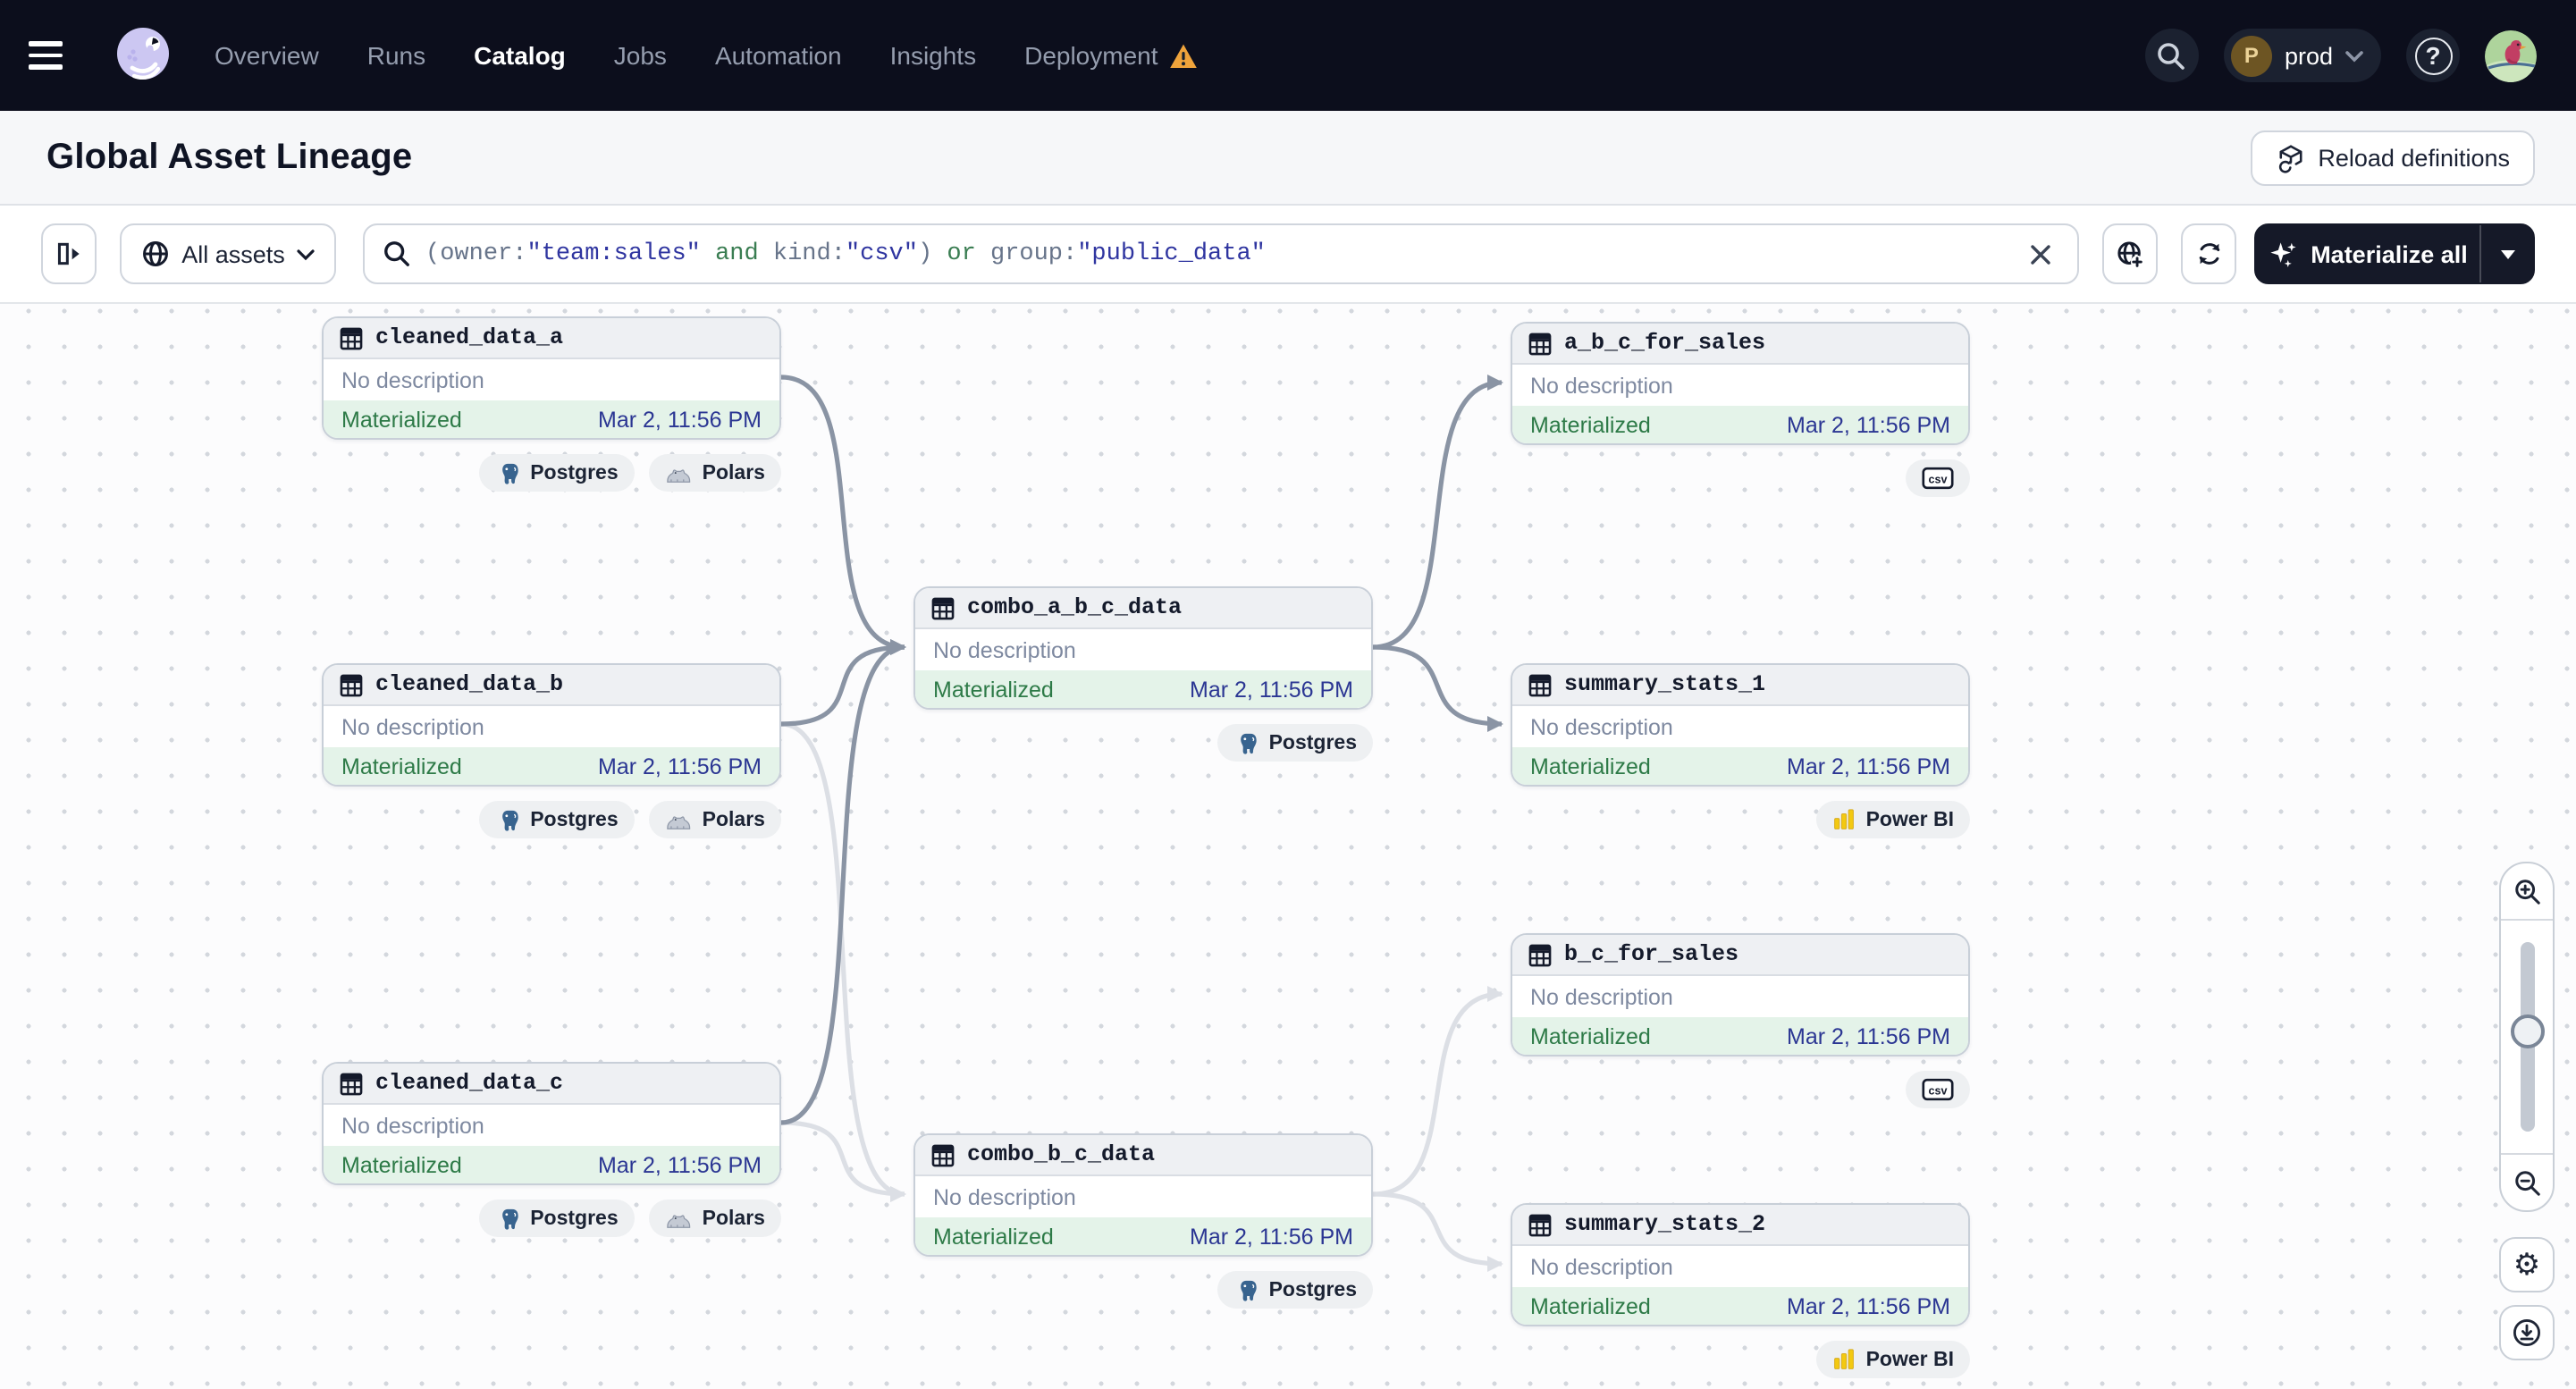  I want to click on dagster-logo-icon, so click(143, 55).